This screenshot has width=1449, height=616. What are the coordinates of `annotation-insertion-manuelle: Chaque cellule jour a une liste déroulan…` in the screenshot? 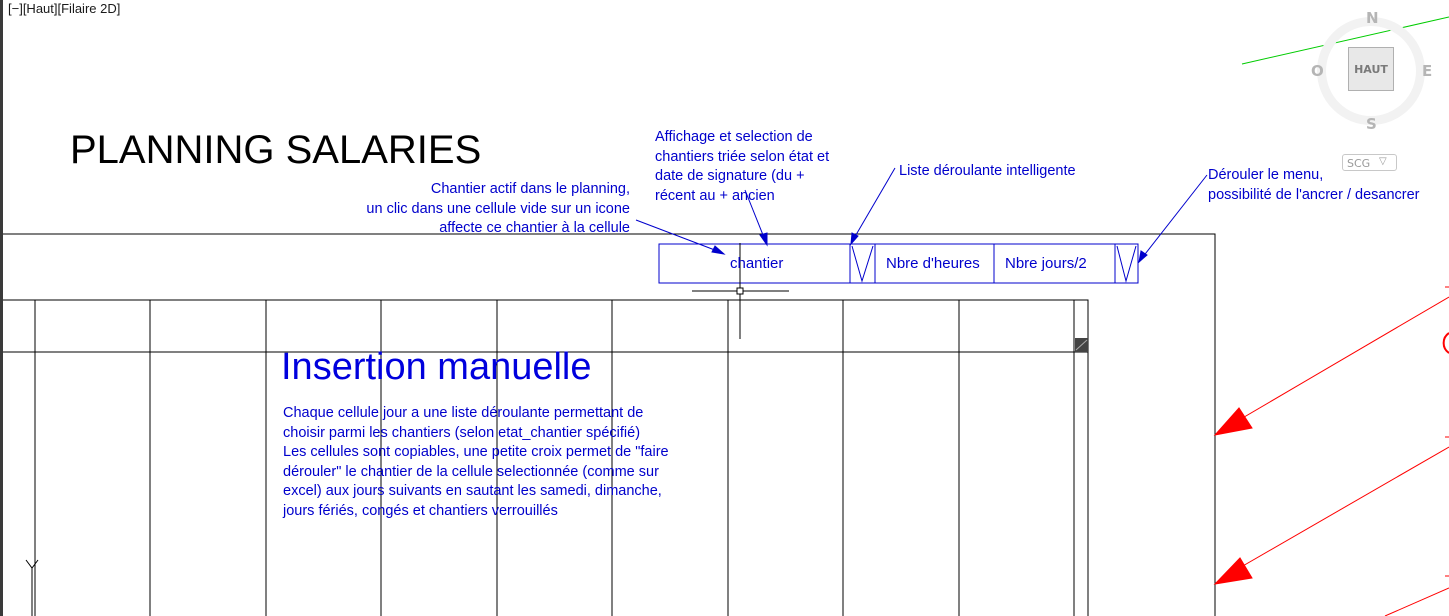 It's located at (476, 462).